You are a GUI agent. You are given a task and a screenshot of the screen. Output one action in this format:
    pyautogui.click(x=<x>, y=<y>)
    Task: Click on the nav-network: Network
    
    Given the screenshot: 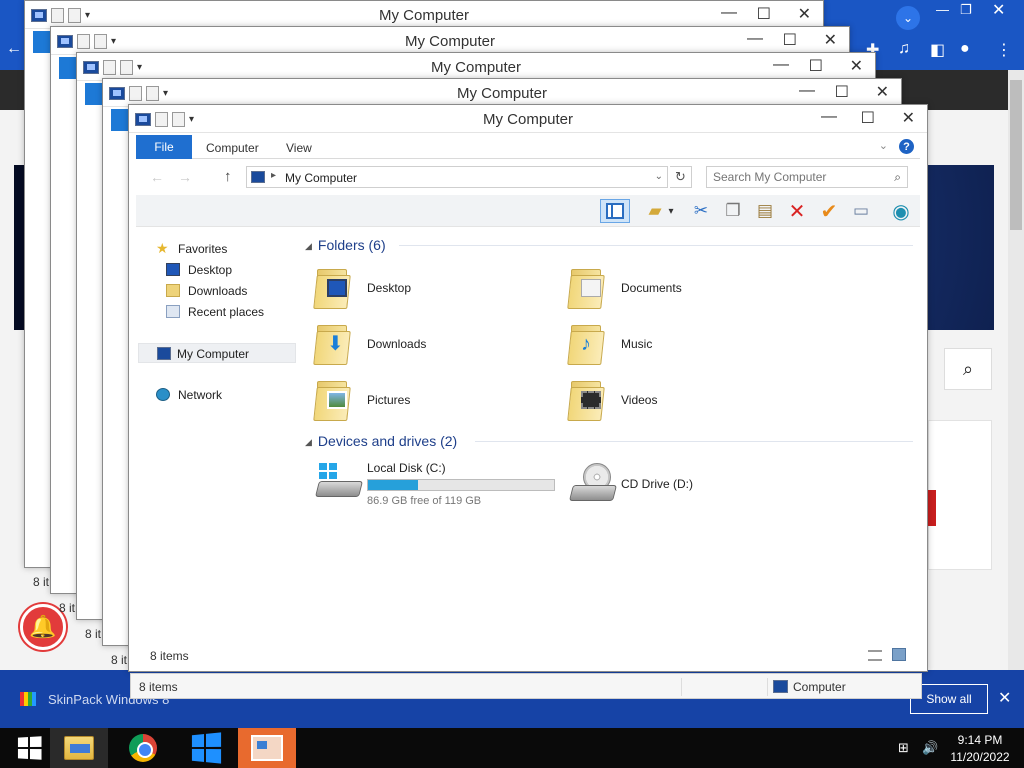 What is the action you would take?
    pyautogui.click(x=215, y=395)
    